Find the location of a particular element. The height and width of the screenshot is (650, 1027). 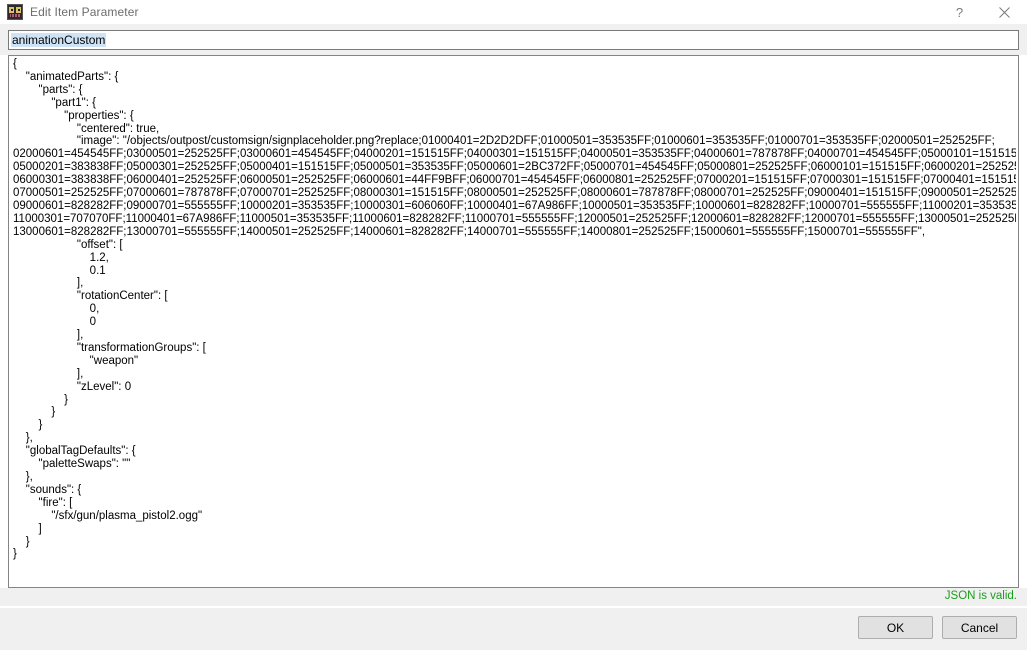

question-mark-icon: ? is located at coordinates (959, 12).